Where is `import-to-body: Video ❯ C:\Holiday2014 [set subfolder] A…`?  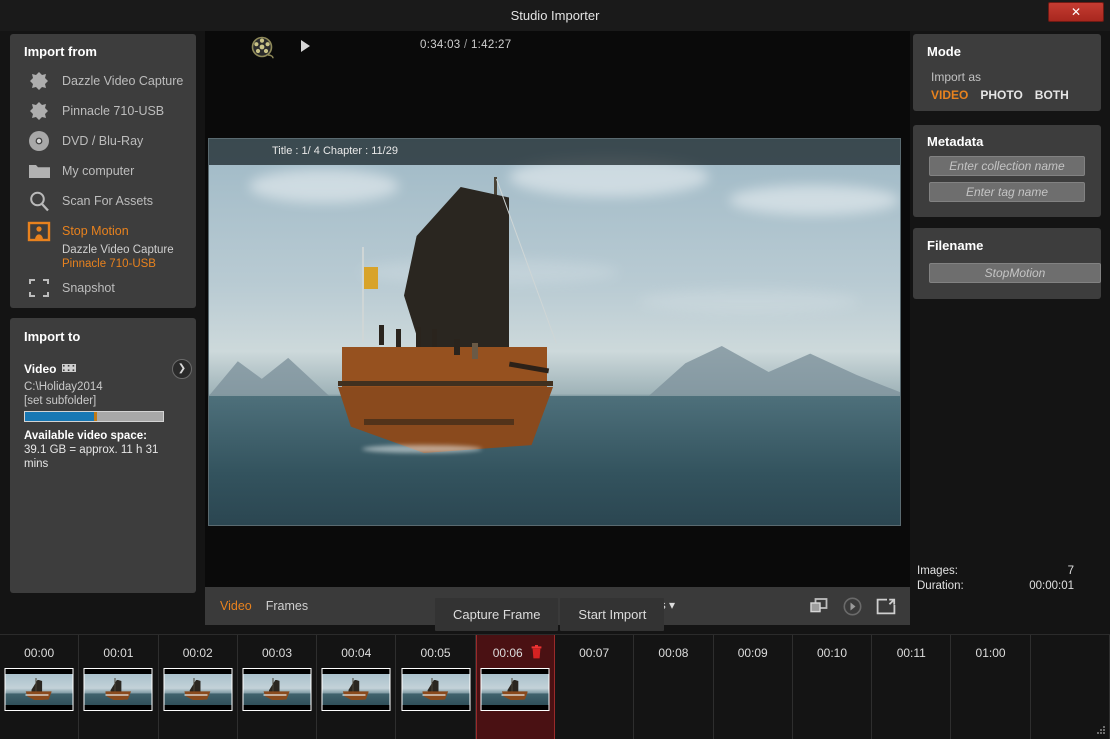
import-to-body: Video ❯ C:\Holiday2014 [set subfolder] A… is located at coordinates (108, 415).